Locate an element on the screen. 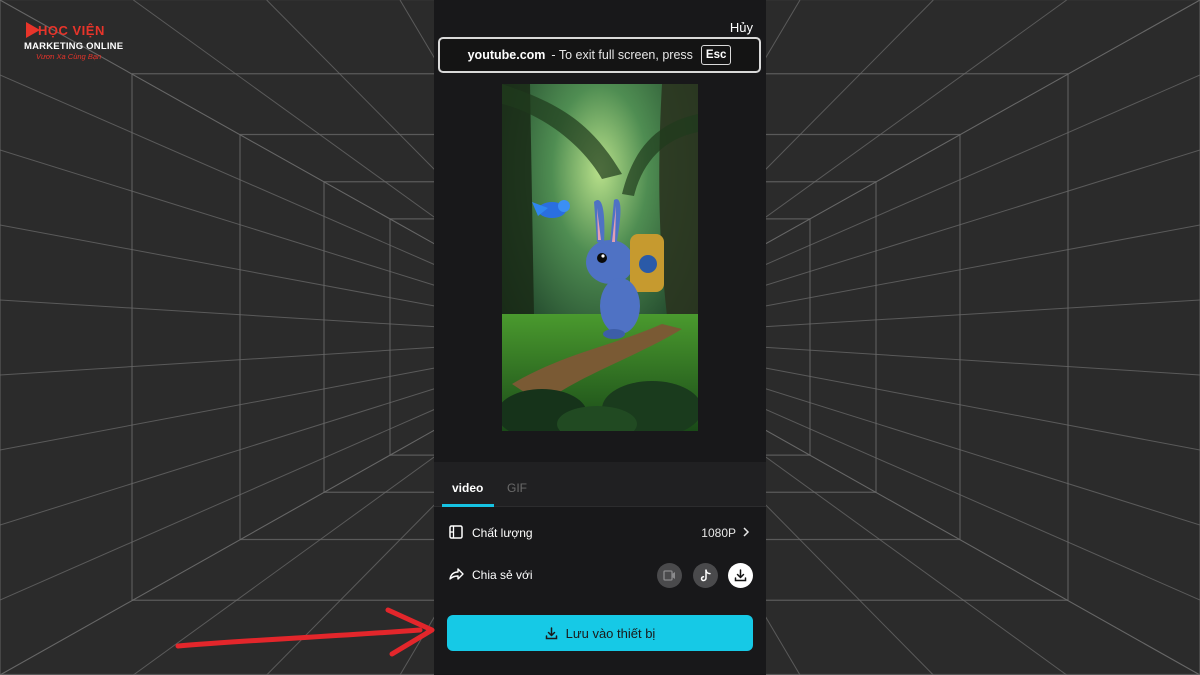  logo-line-1: HỌC VIỆN is located at coordinates (71, 30).